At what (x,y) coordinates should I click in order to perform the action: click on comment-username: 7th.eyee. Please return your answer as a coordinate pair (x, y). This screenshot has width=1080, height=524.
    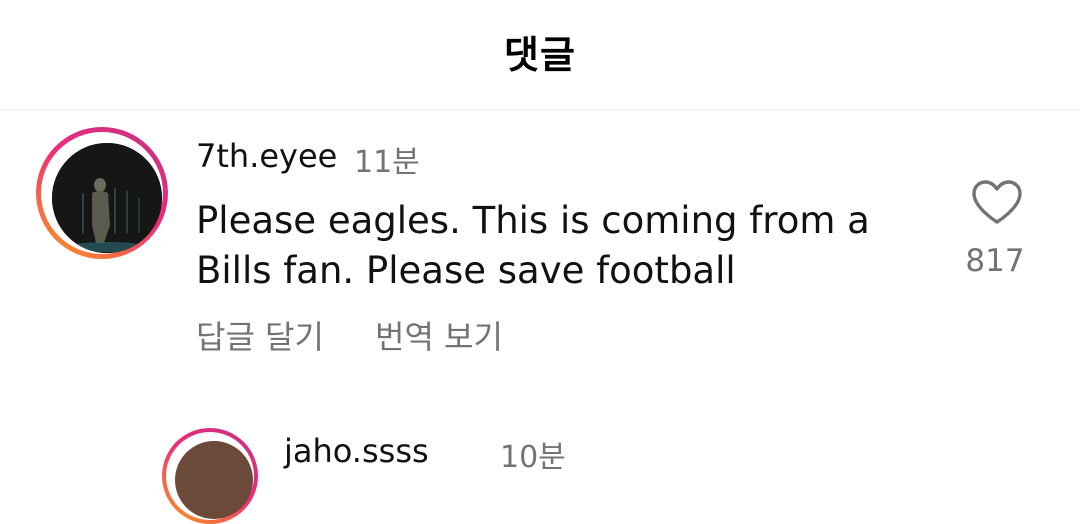
    Looking at the image, I should click on (266, 156).